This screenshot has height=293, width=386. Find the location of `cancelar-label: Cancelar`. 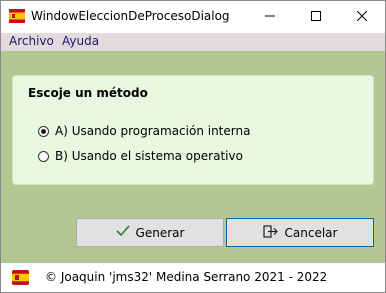

cancelar-label: Cancelar is located at coordinates (311, 232).